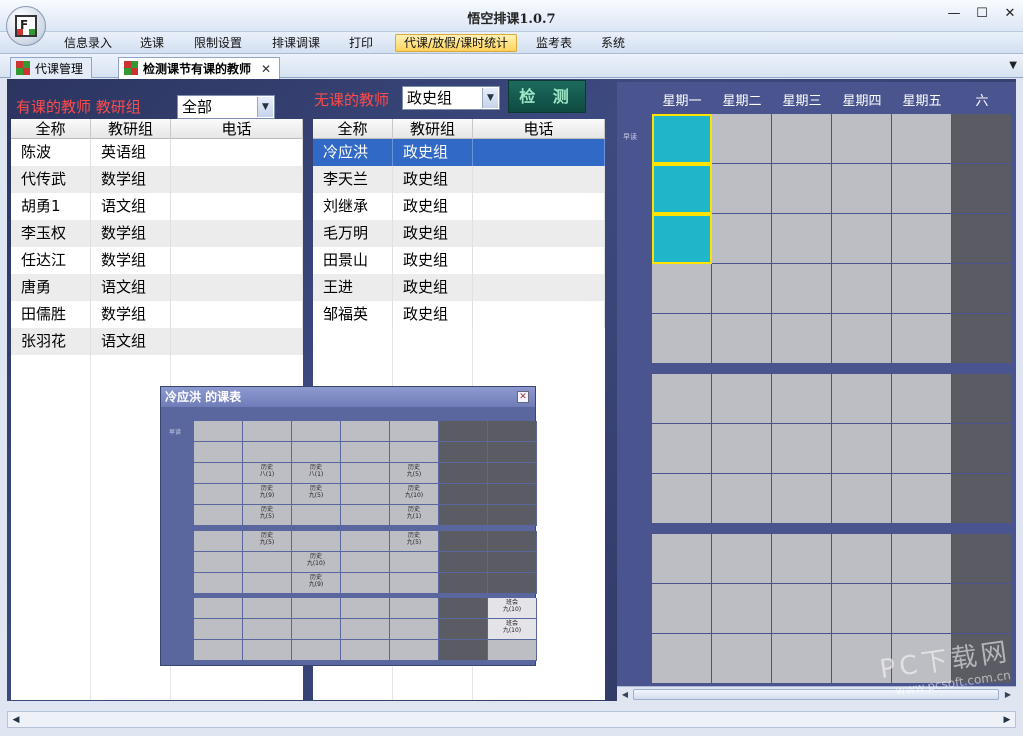 The image size is (1023, 736). What do you see at coordinates (982, 13) in the screenshot?
I see `maximize-icon: ☐` at bounding box center [982, 13].